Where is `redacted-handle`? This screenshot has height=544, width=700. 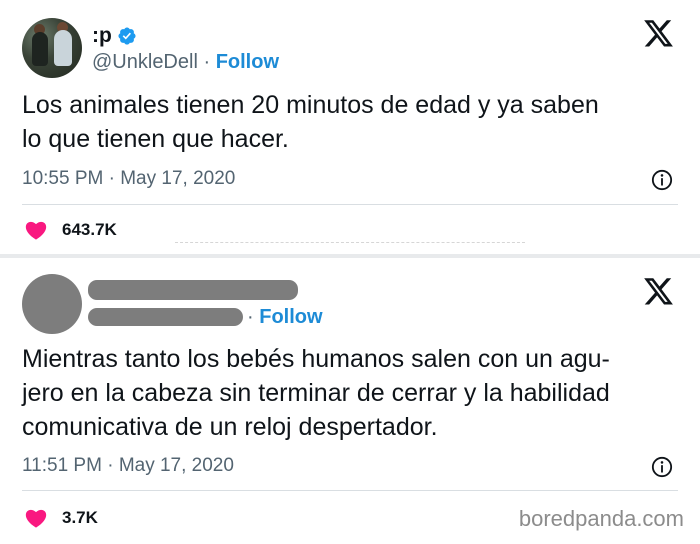 redacted-handle is located at coordinates (165, 317).